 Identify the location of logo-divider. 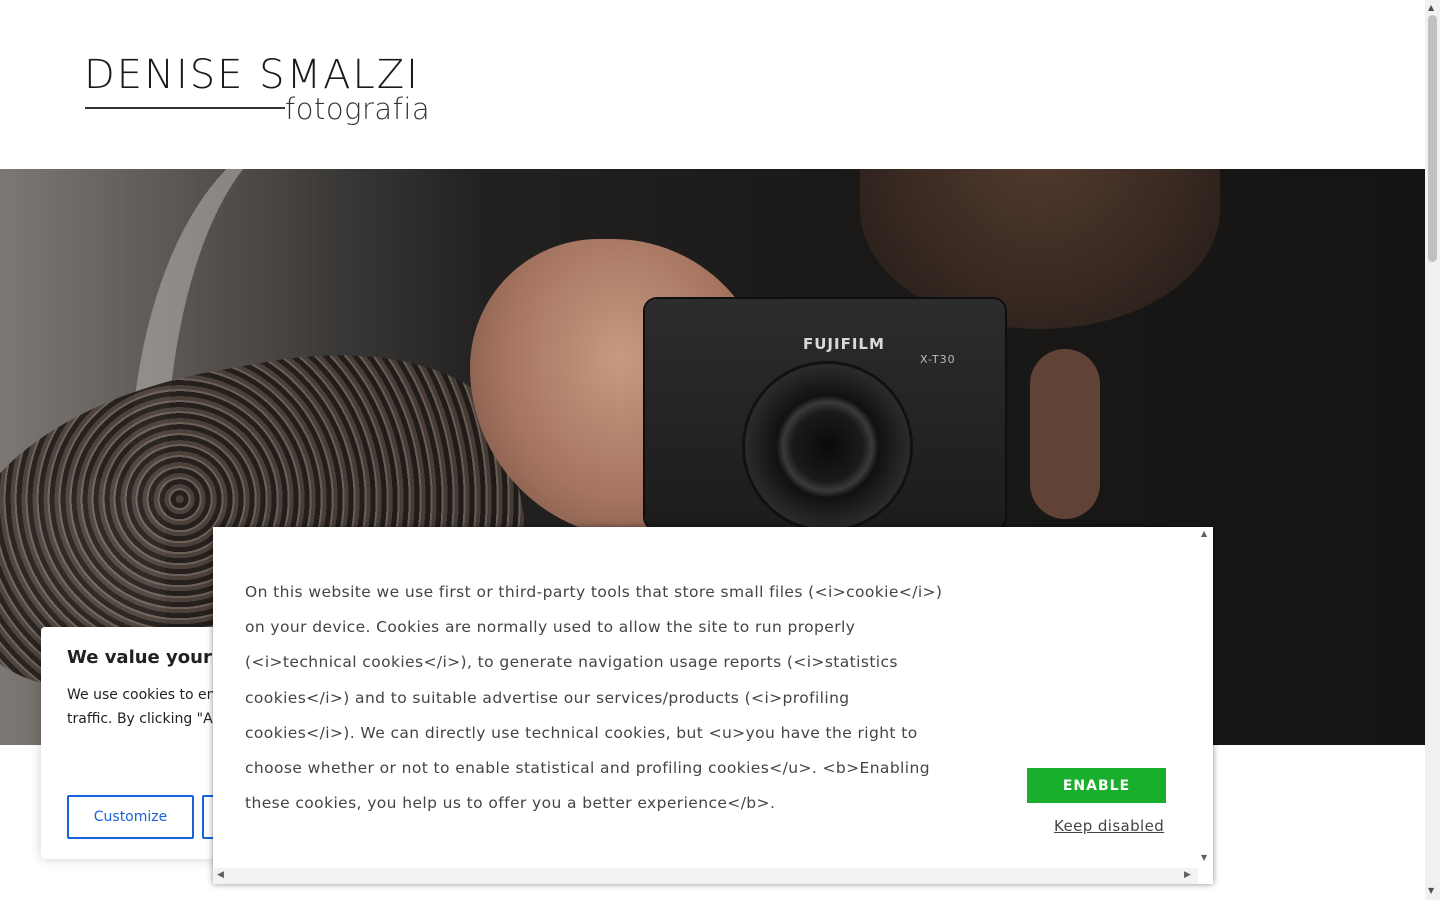
(185, 108).